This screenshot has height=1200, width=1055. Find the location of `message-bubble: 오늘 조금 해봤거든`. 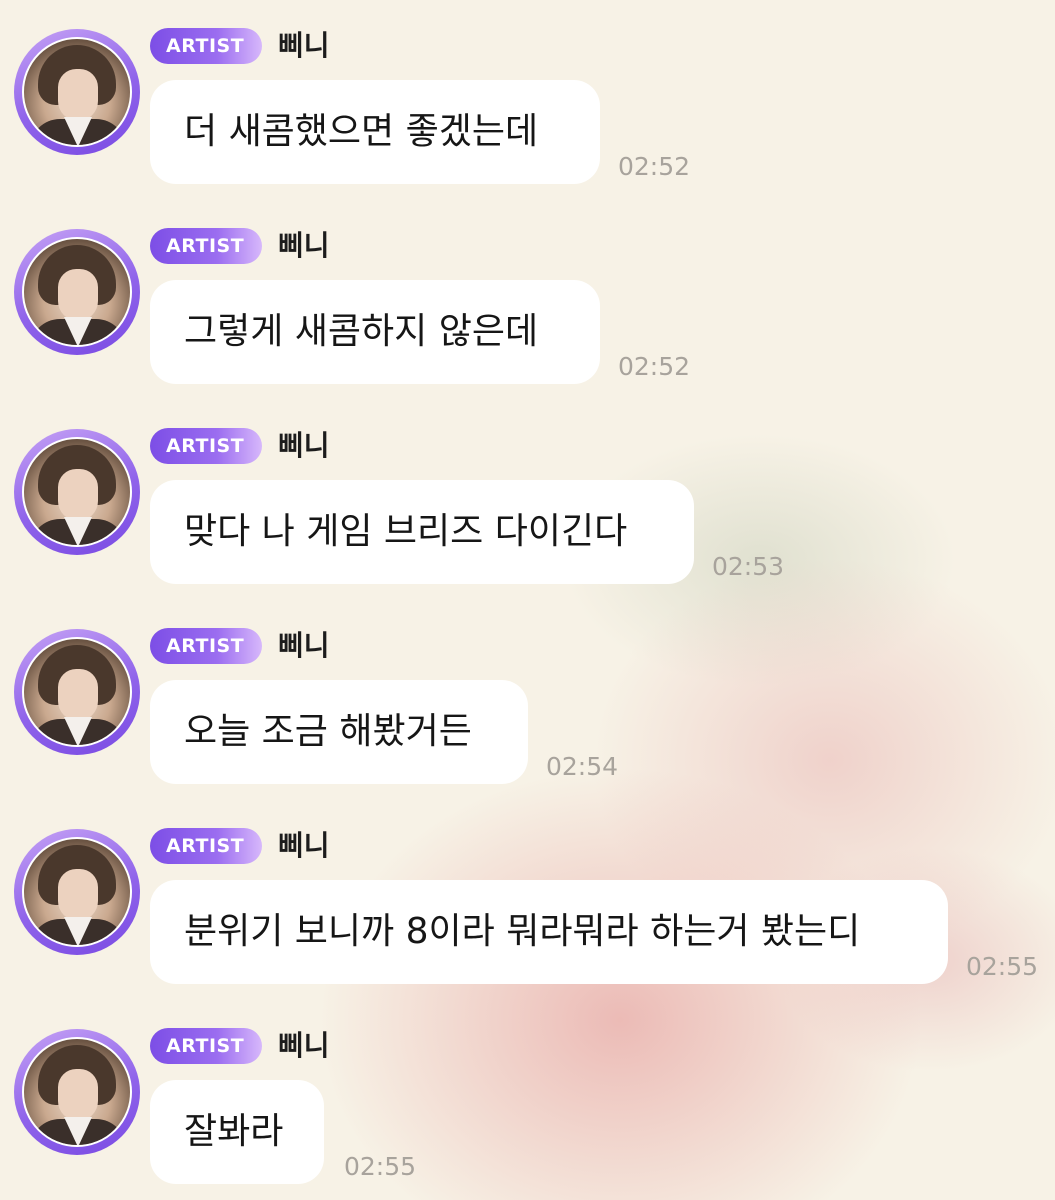

message-bubble: 오늘 조금 해봤거든 is located at coordinates (339, 732).